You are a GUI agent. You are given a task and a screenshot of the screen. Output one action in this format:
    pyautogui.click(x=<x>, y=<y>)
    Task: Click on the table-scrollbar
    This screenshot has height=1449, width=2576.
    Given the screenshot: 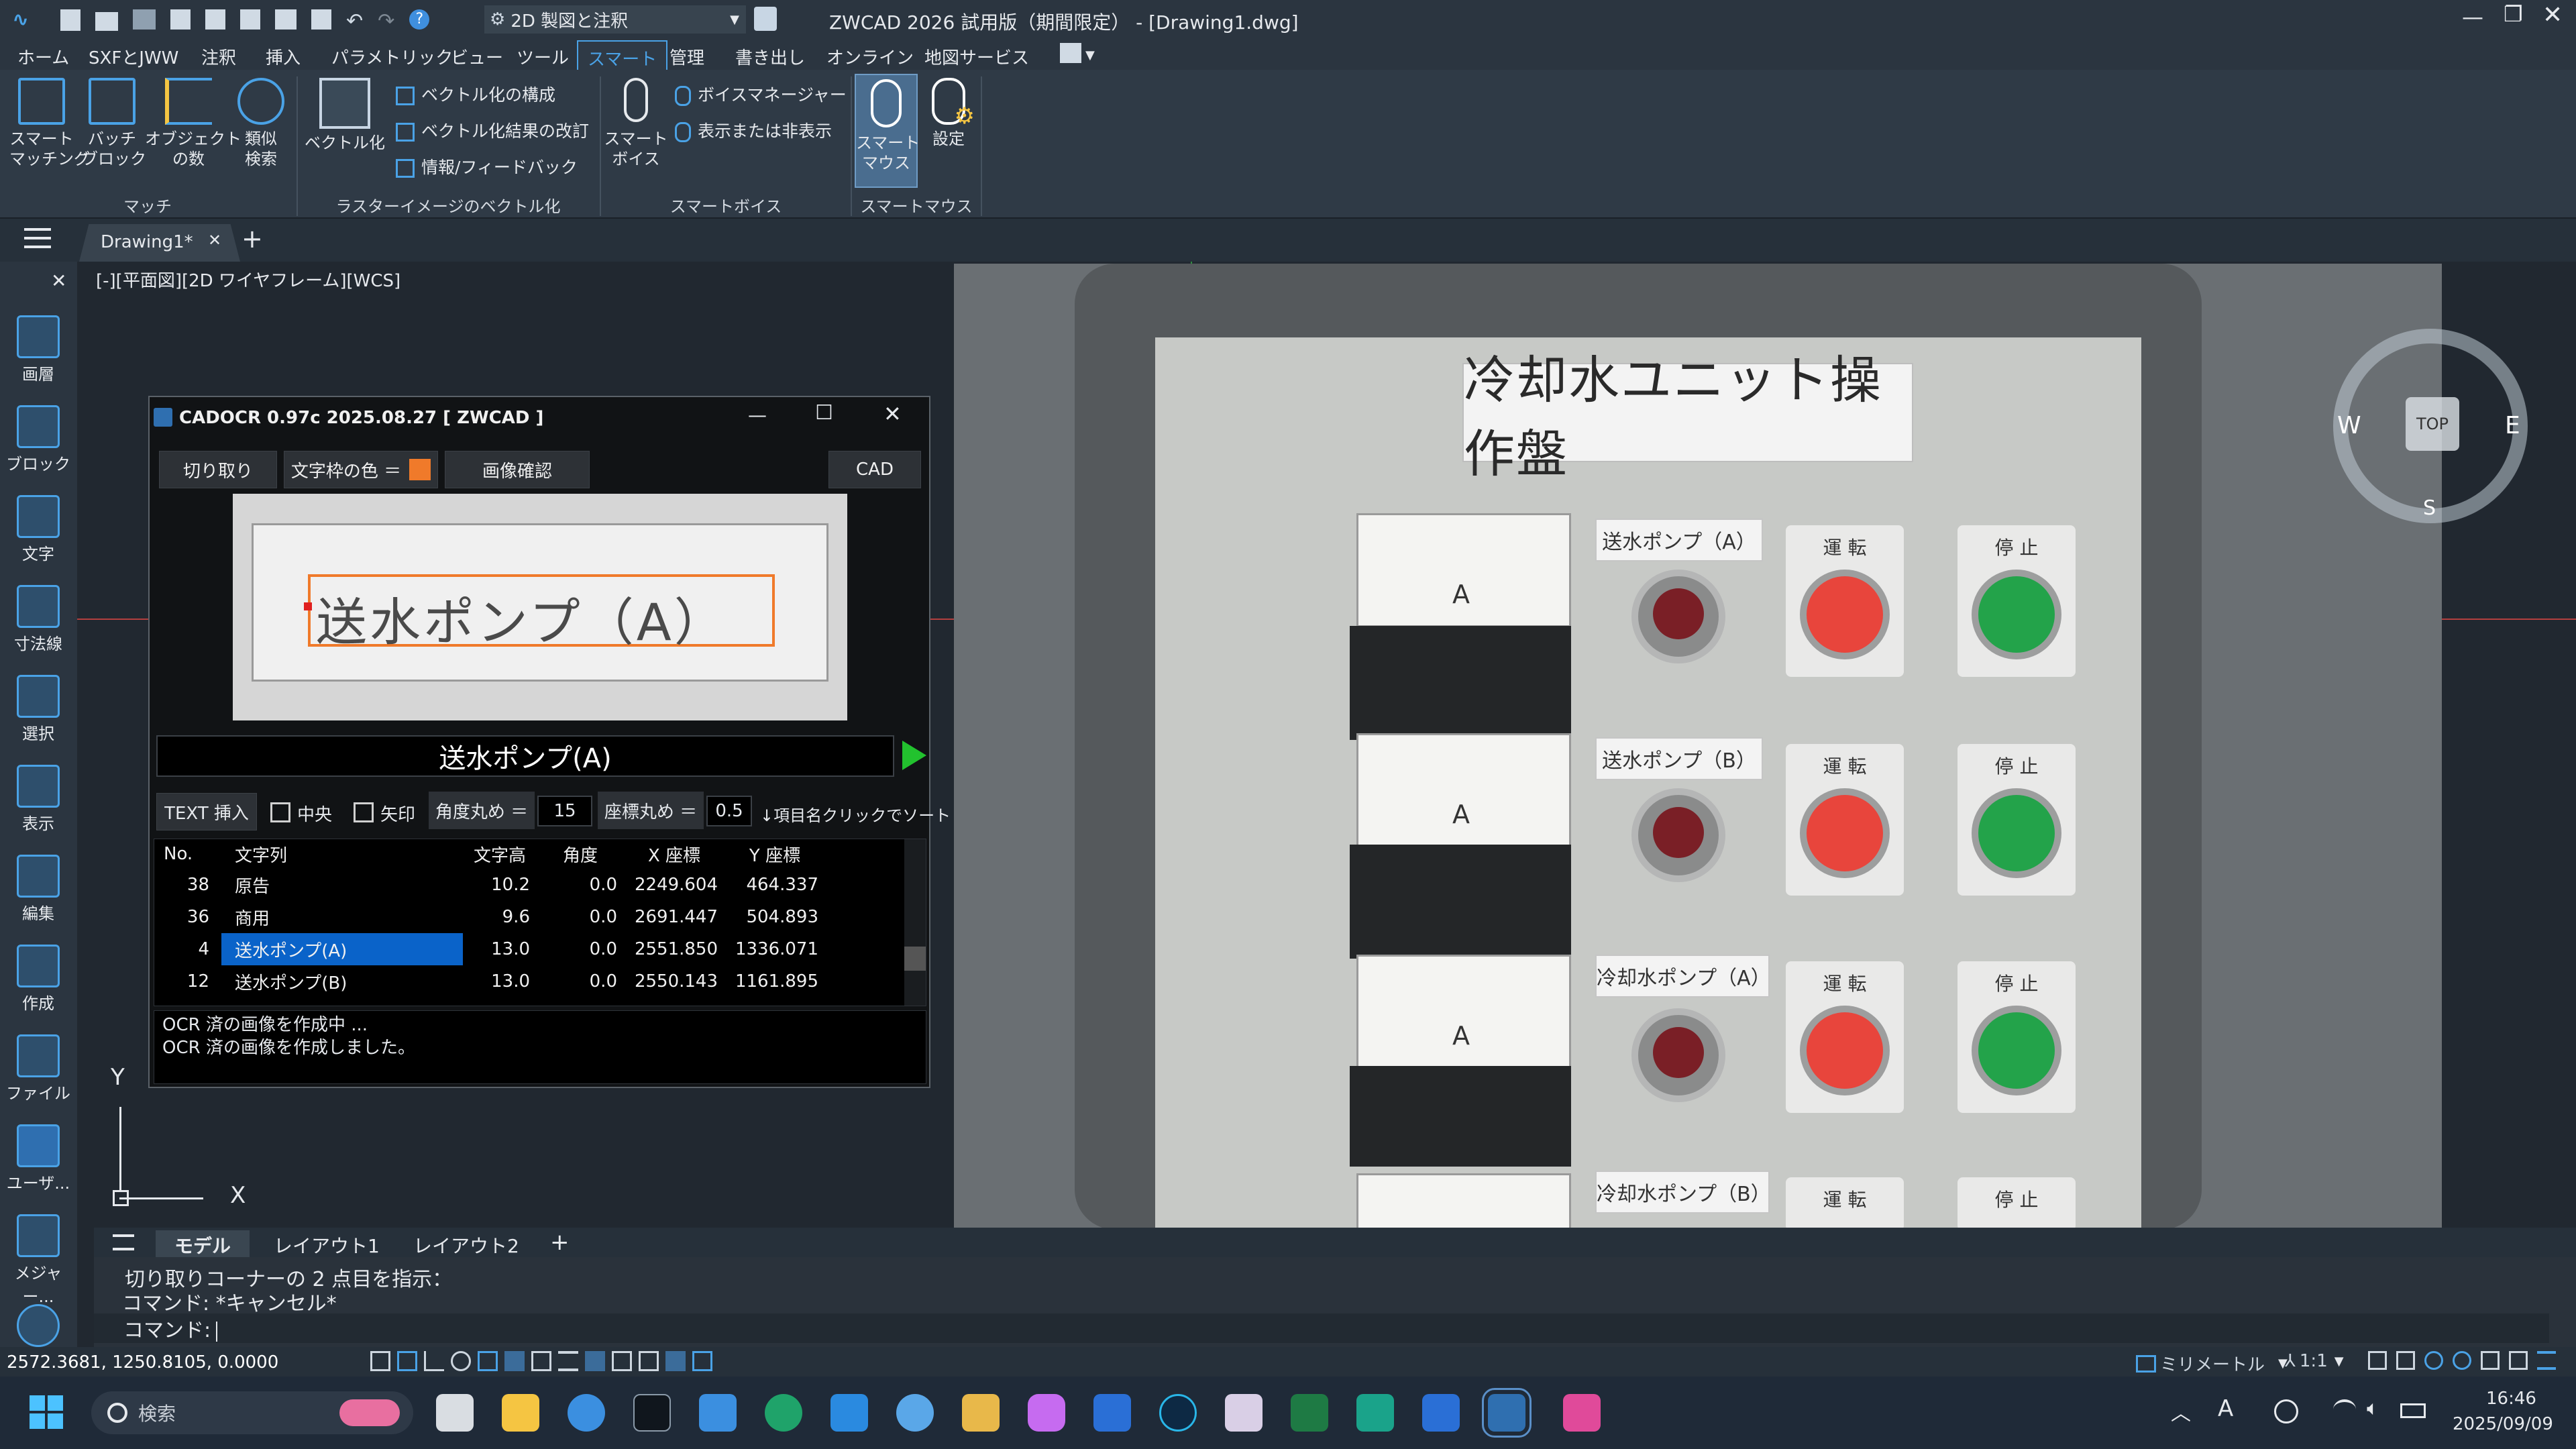 What is the action you would take?
    pyautogui.click(x=915, y=922)
    